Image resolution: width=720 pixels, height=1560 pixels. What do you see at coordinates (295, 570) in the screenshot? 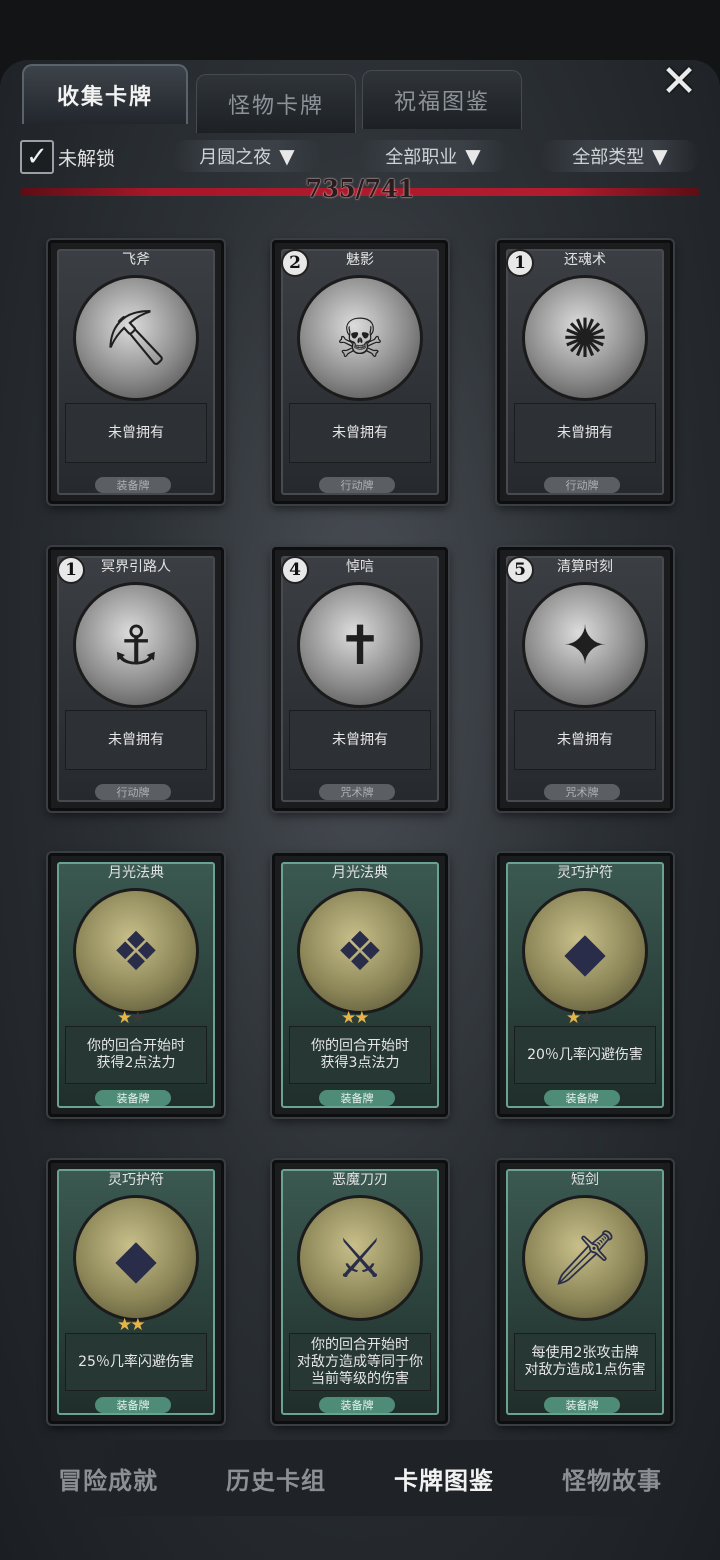
I see `card-cost-badge: 4` at bounding box center [295, 570].